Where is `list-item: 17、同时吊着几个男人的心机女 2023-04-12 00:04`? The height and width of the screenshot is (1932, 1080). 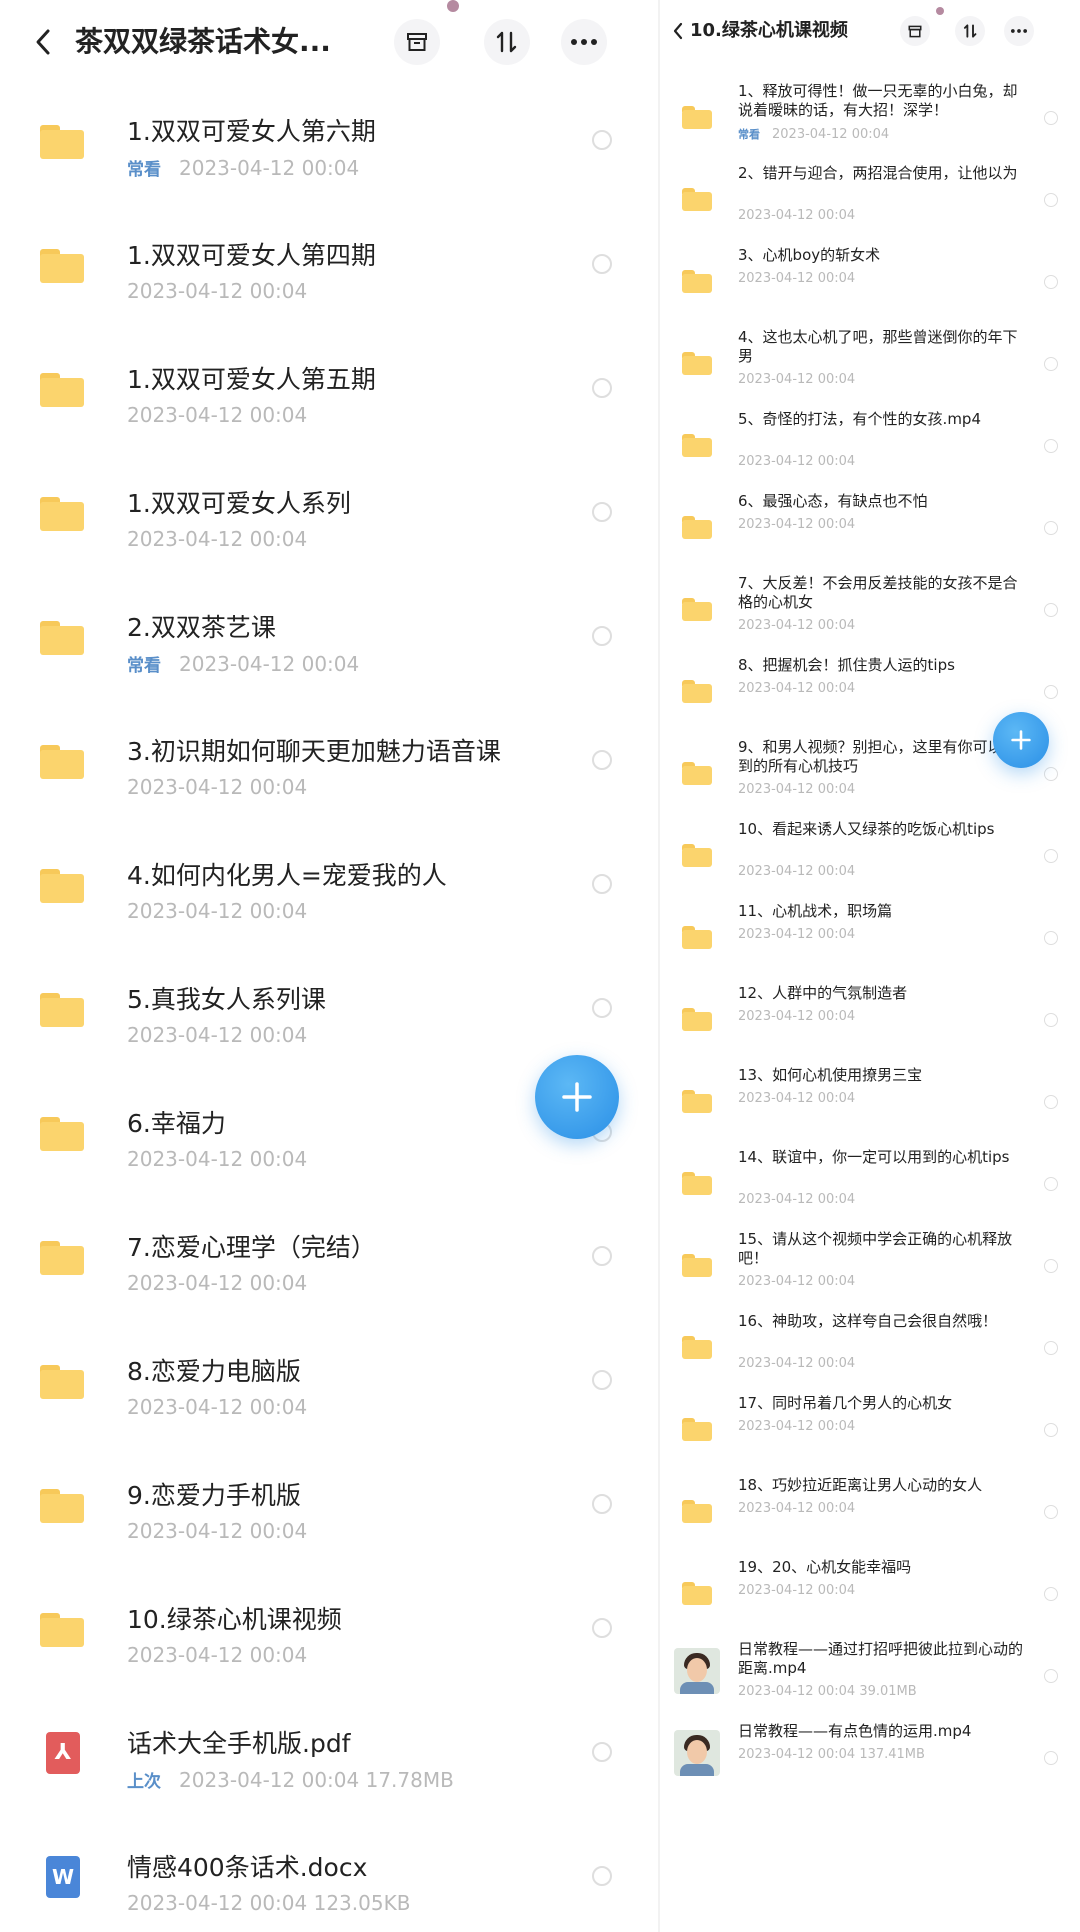 list-item: 17、同时吊着几个男人的心机女 2023-04-12 00:04 is located at coordinates (870, 1431).